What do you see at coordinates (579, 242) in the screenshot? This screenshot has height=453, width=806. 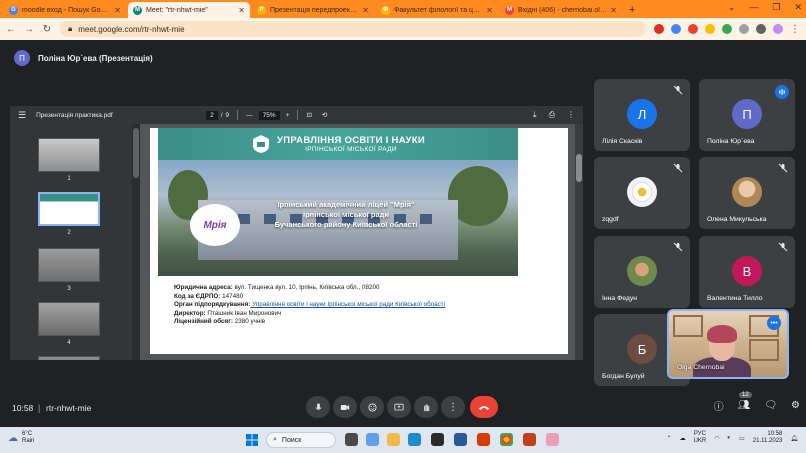 I see `document-scrollbar` at bounding box center [579, 242].